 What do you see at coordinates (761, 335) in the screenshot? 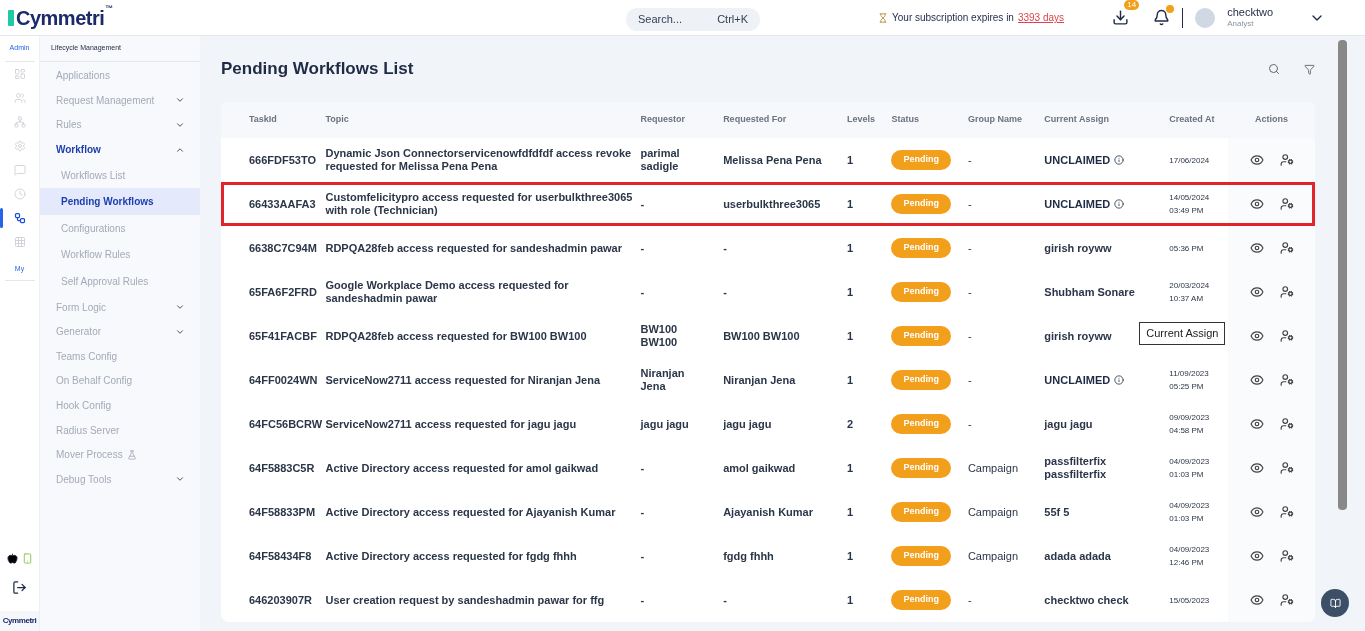
I see `requested-for-text: BW100 BW100` at bounding box center [761, 335].